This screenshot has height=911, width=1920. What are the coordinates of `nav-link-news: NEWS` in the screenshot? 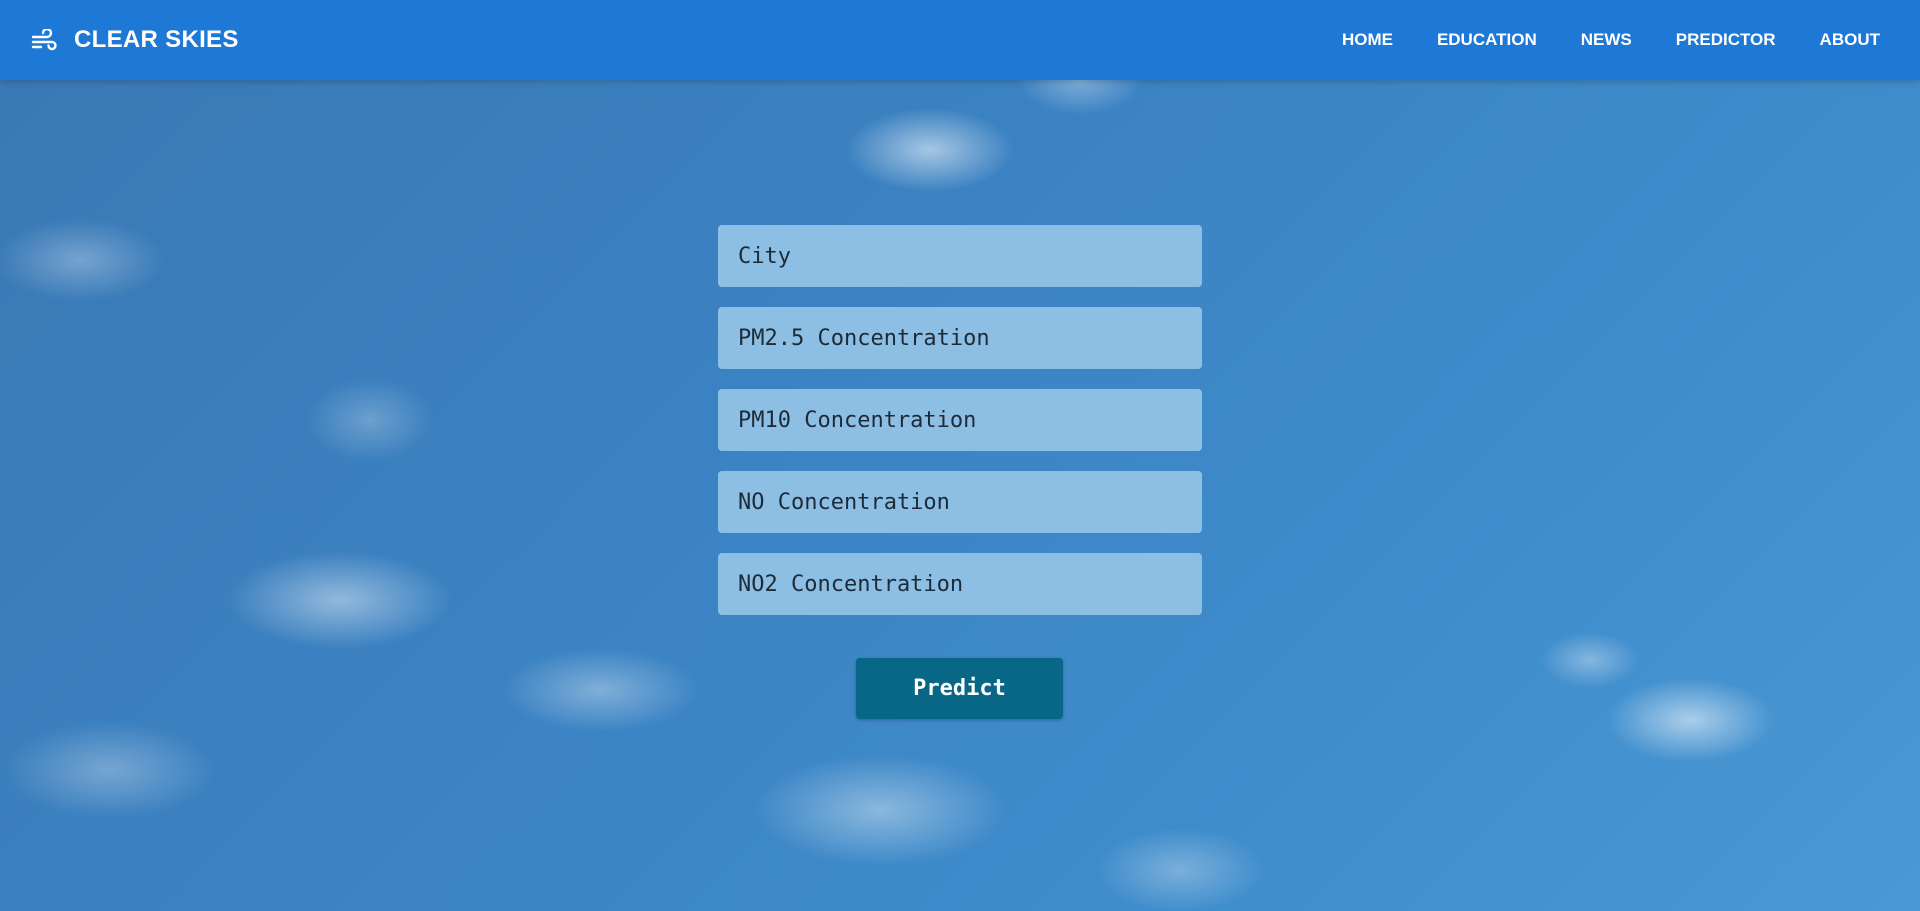 It's located at (1606, 40).